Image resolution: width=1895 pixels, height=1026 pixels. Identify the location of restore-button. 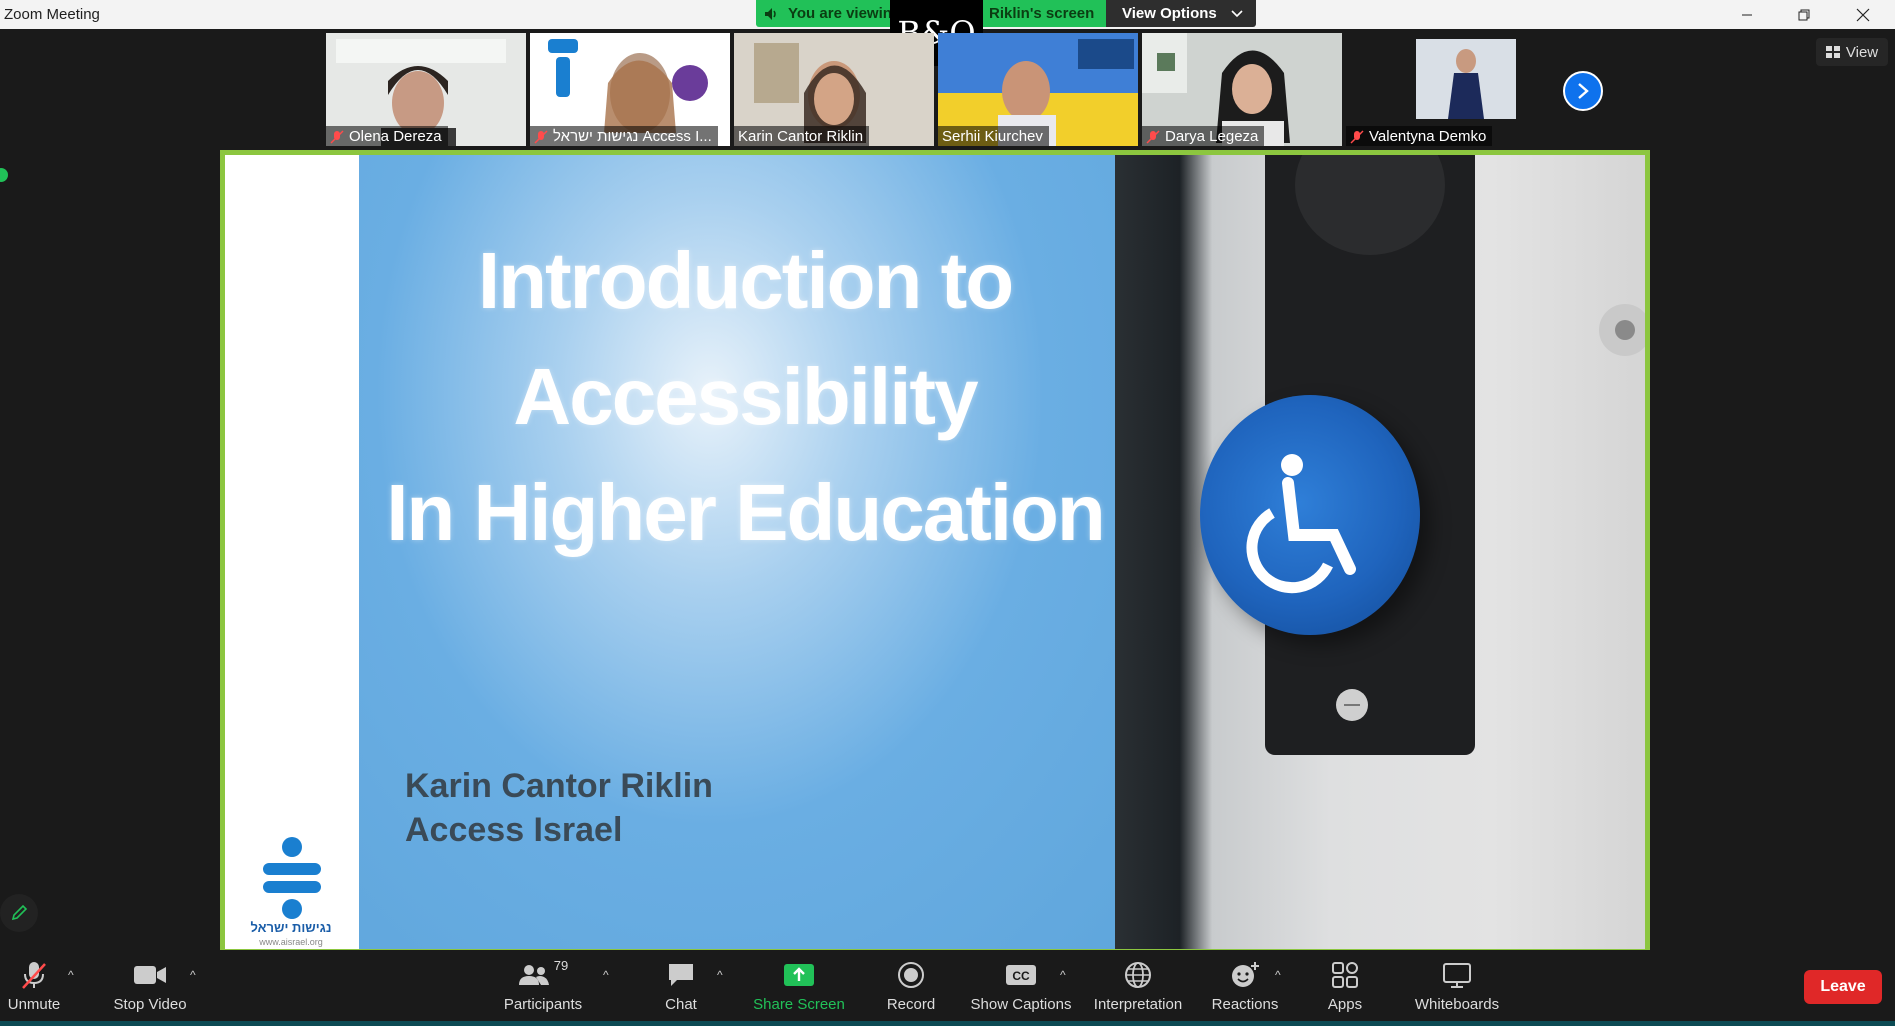
(1804, 14).